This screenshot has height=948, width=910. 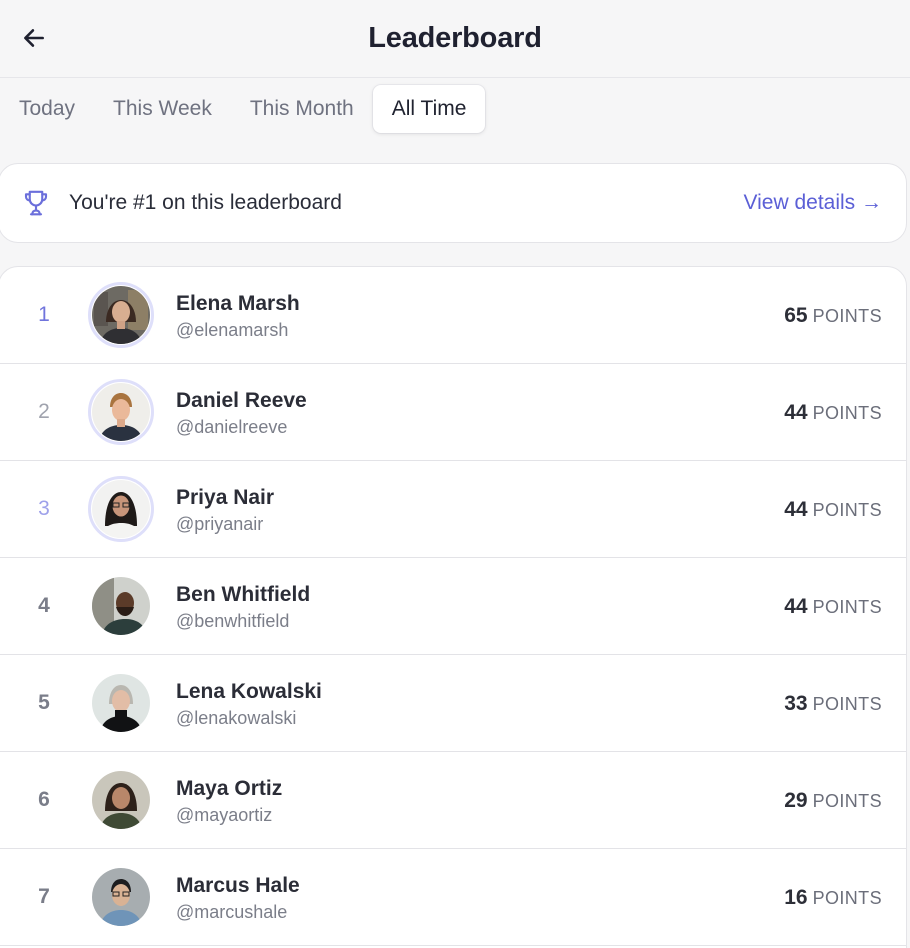 I want to click on points-value: 16 POINTS, so click(x=833, y=898).